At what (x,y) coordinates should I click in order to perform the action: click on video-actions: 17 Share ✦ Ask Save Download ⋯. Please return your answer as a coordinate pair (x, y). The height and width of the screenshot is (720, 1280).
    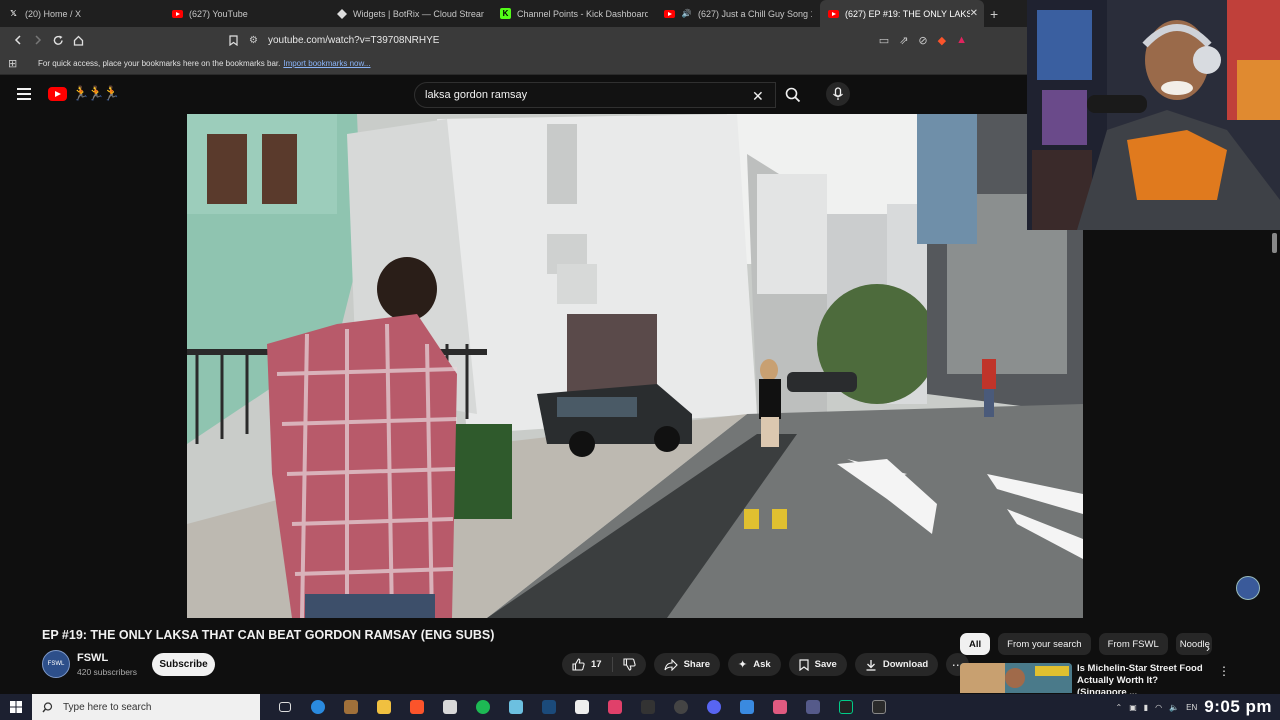
    Looking at the image, I should click on (766, 664).